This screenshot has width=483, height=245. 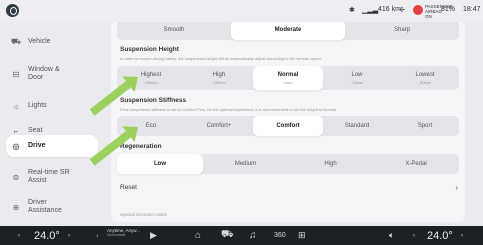 What do you see at coordinates (16, 41) in the screenshot?
I see `car-icon: ⛟` at bounding box center [16, 41].